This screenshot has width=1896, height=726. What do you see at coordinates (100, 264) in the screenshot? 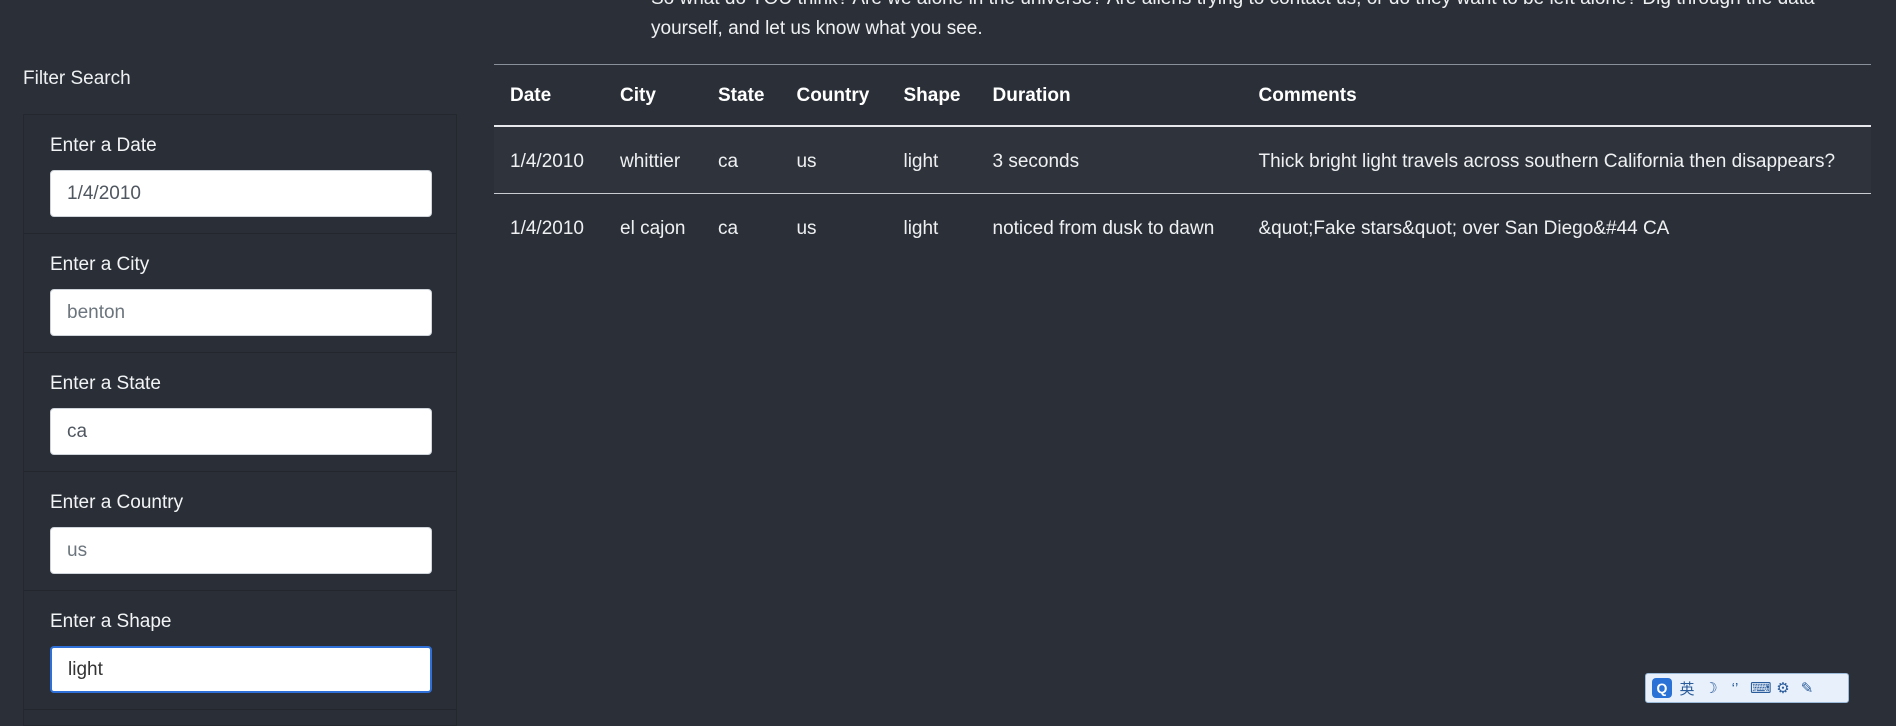
I see `city-label: Enter a City` at bounding box center [100, 264].